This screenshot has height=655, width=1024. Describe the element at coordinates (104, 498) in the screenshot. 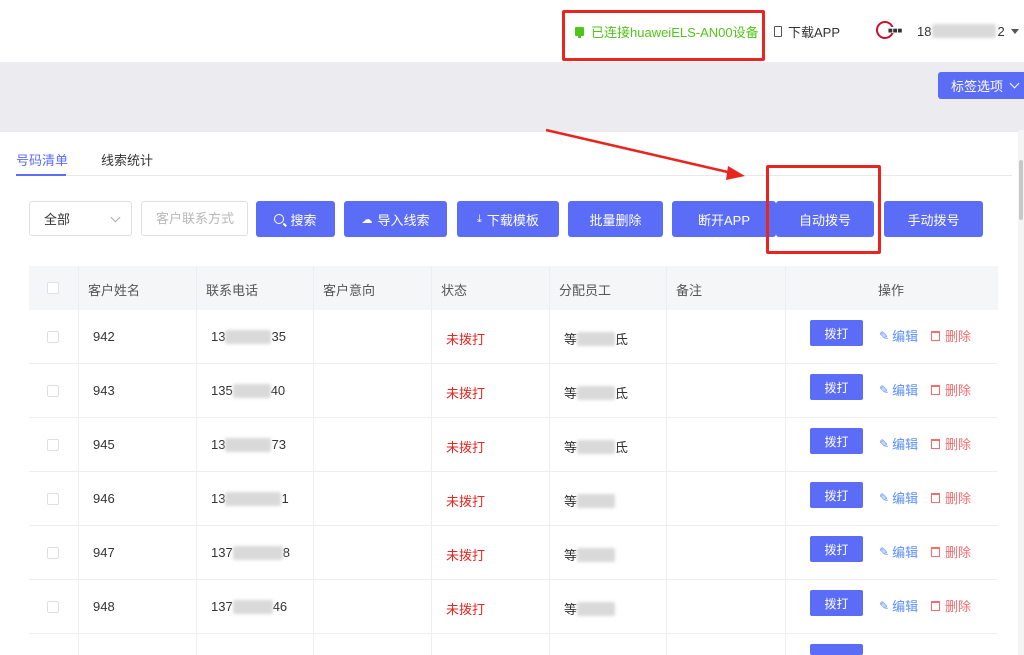

I see `customer-name: 946` at that location.